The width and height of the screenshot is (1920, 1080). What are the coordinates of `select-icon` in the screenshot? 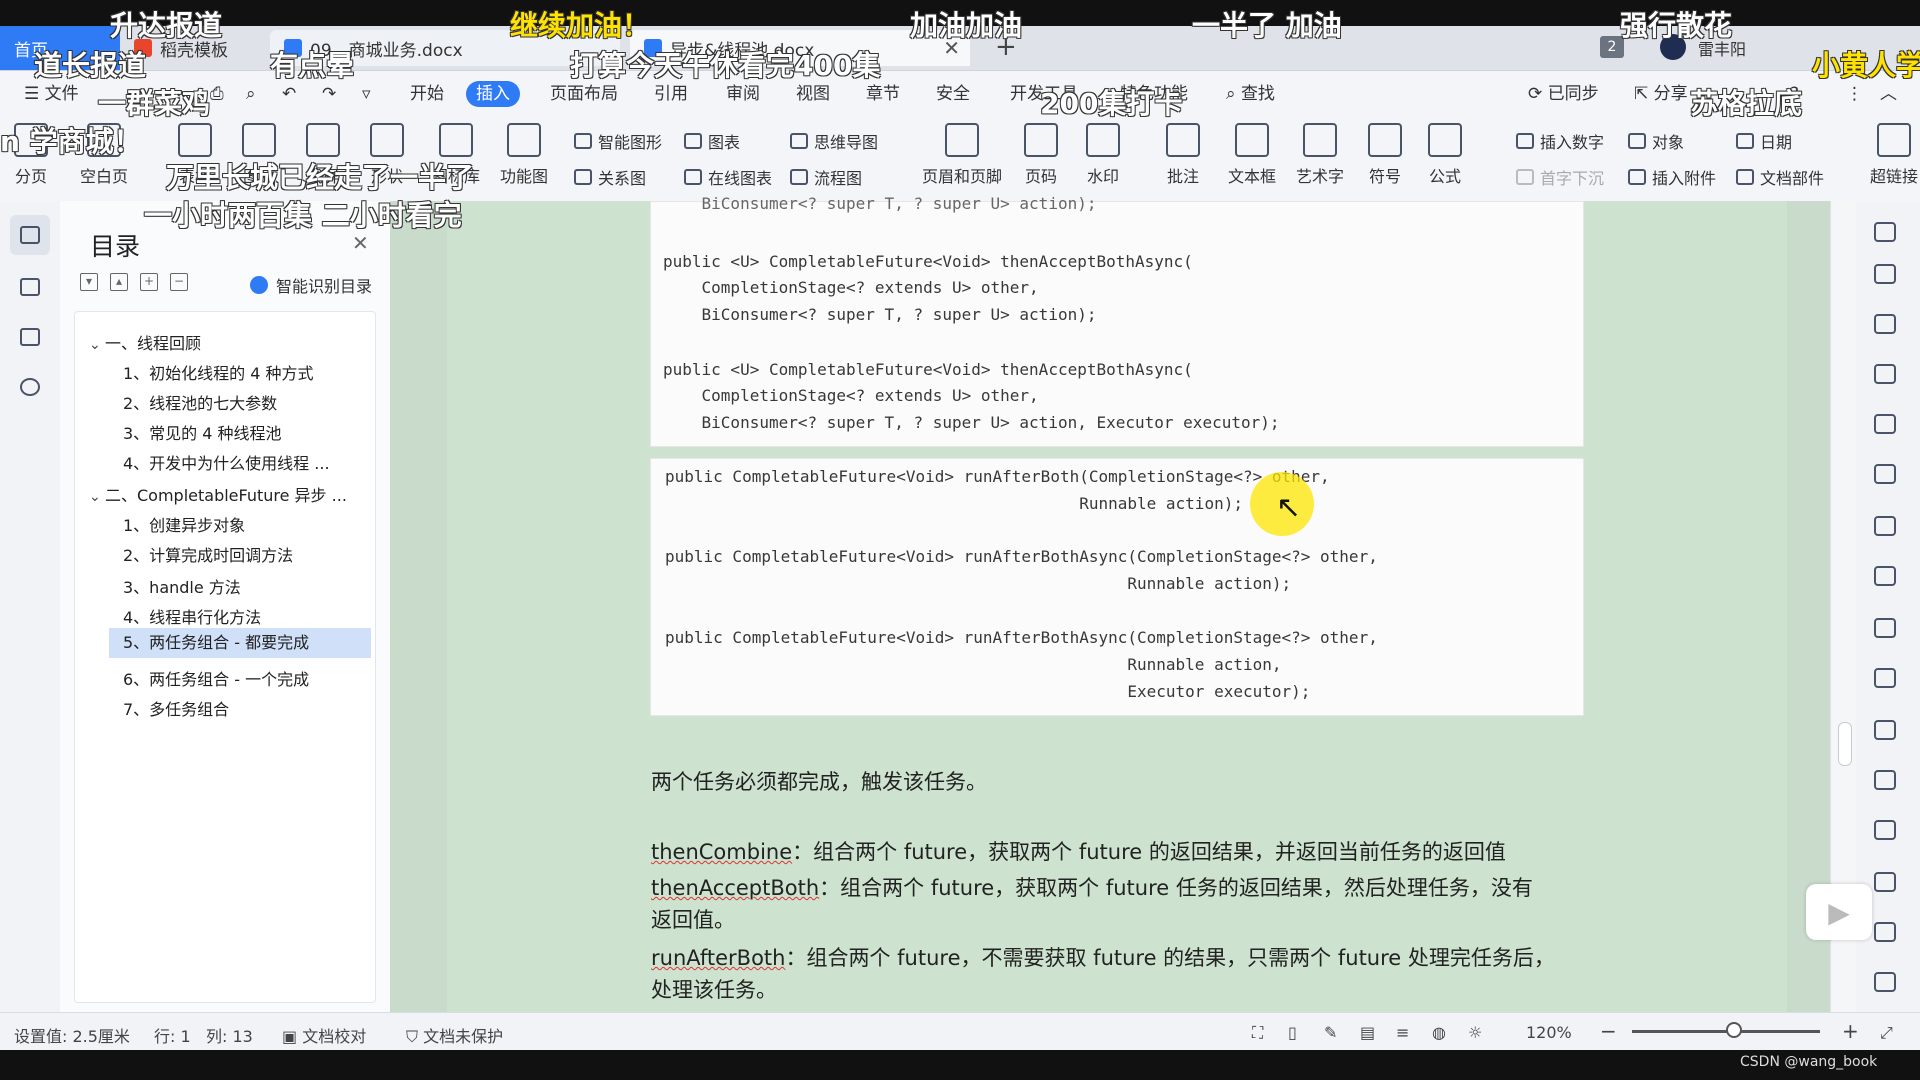 It's located at (1885, 324).